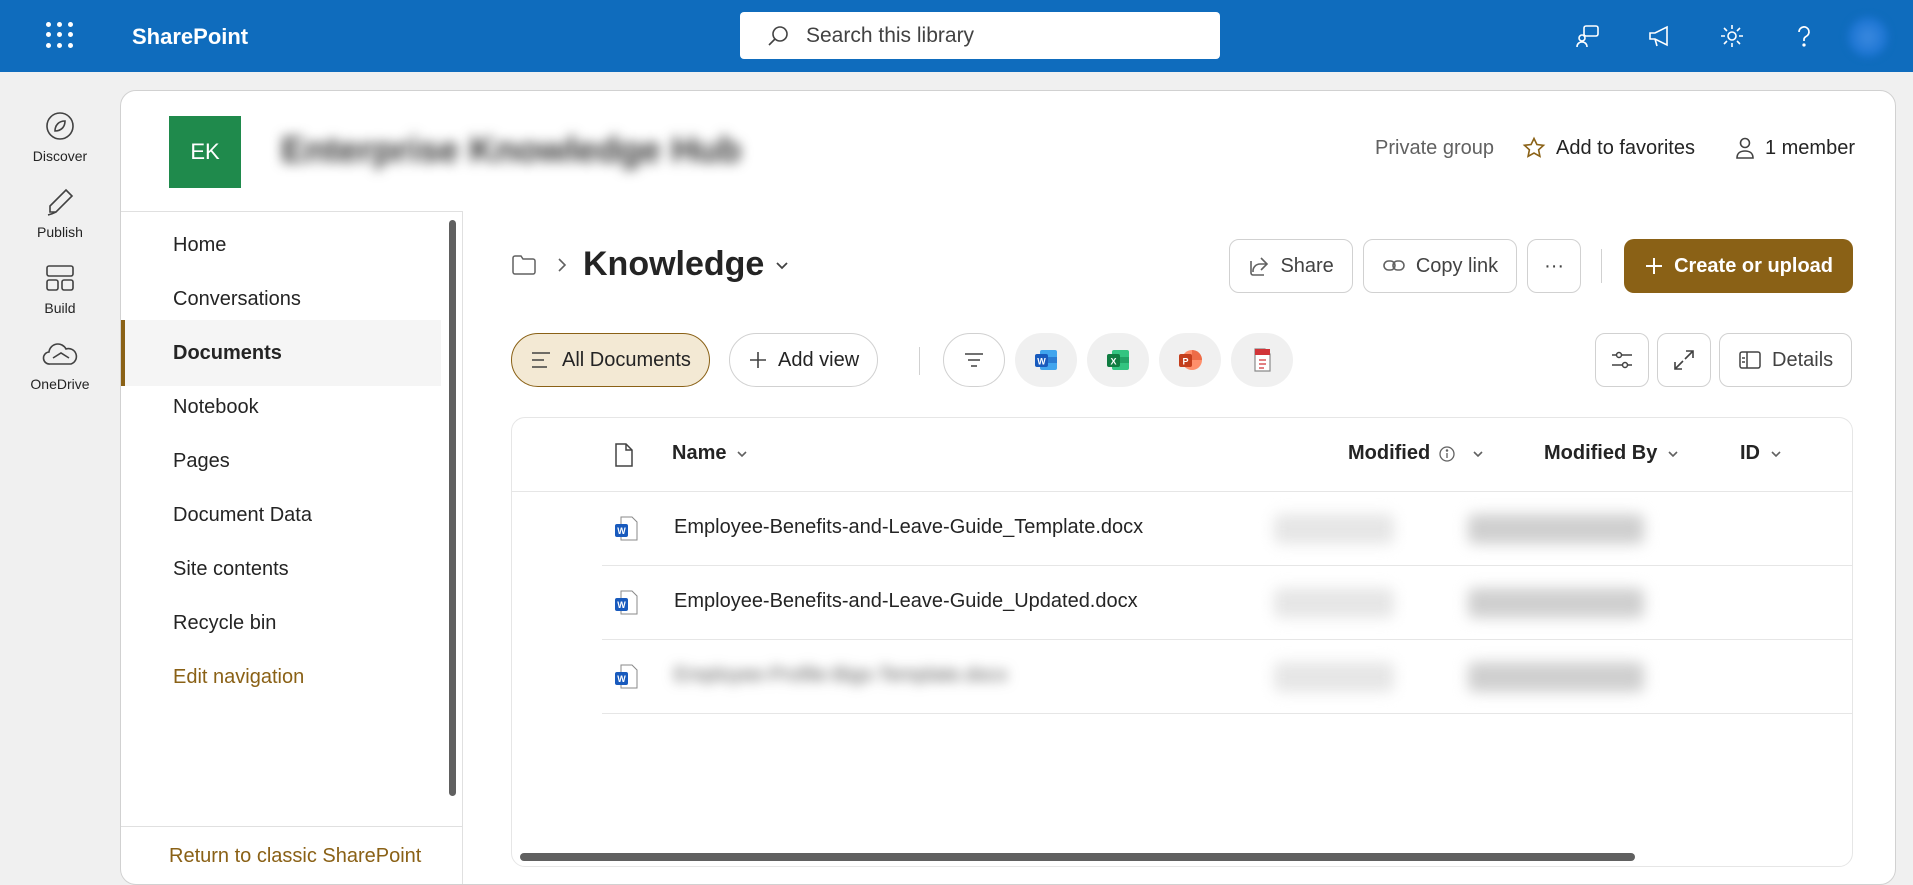 This screenshot has height=885, width=1913. What do you see at coordinates (1259, 266) in the screenshot?
I see `share-icon` at bounding box center [1259, 266].